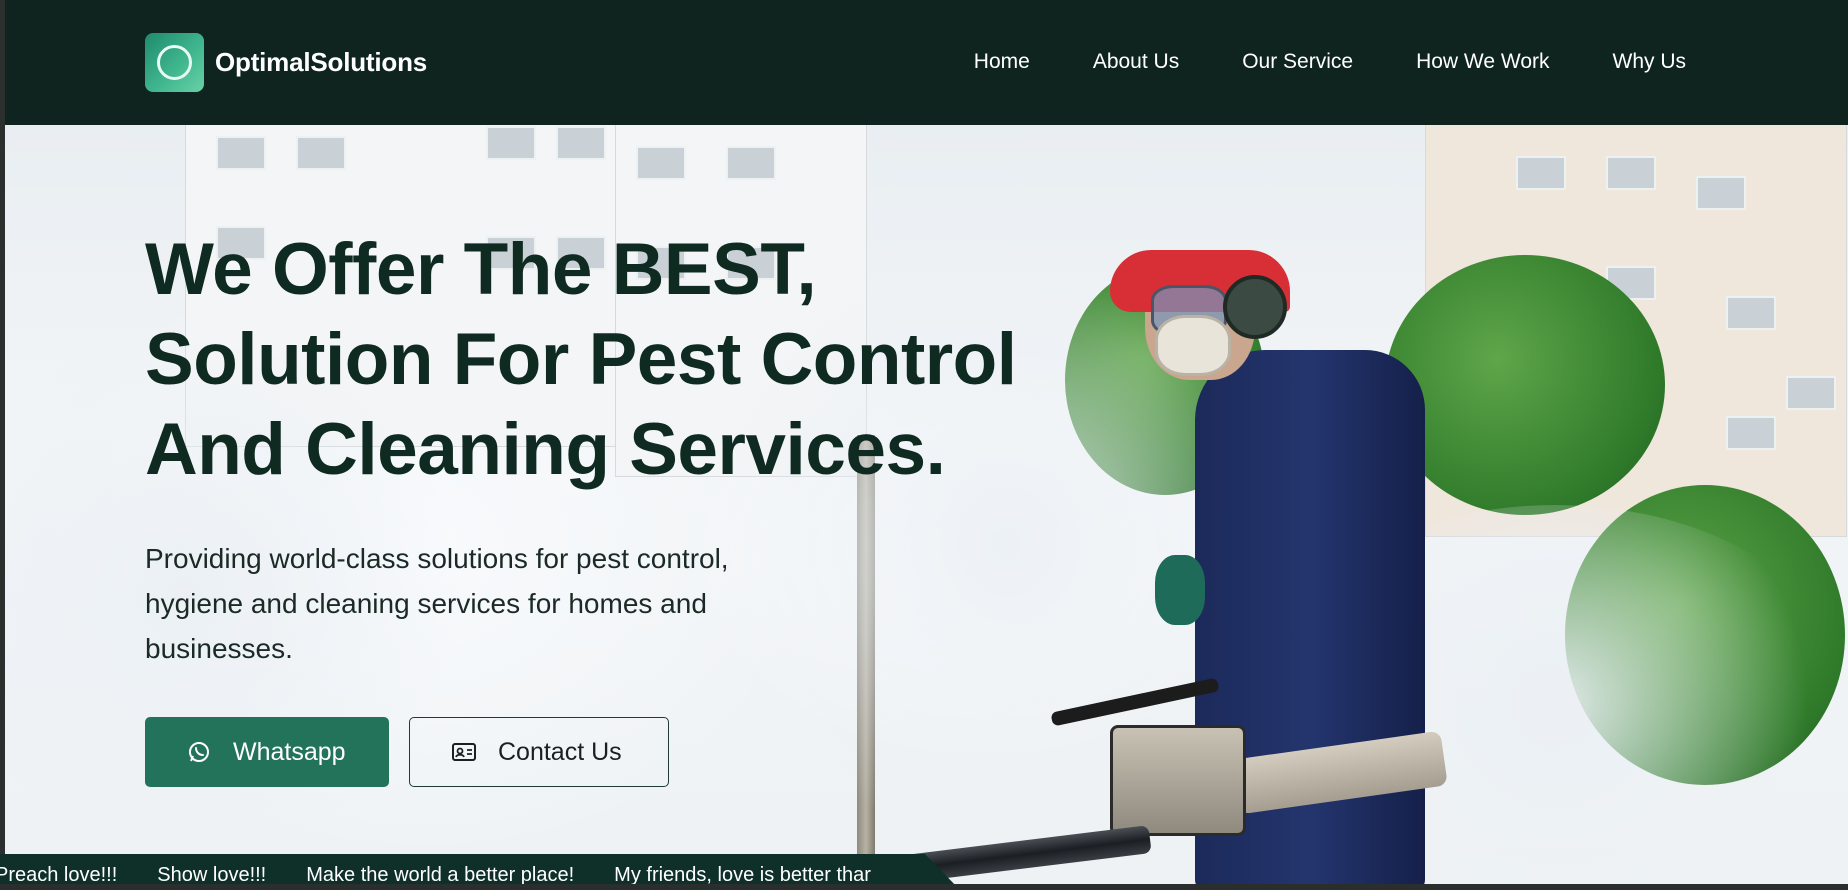  Describe the element at coordinates (199, 752) in the screenshot. I see `whatsapp-icon` at that location.